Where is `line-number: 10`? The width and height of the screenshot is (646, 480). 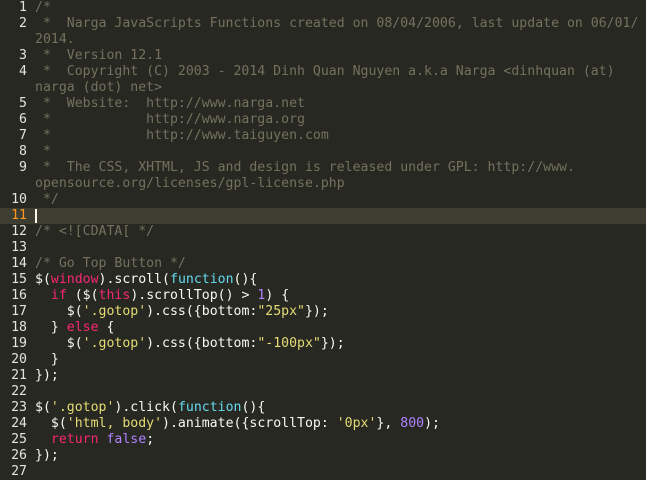
line-number: 10 is located at coordinates (19, 199).